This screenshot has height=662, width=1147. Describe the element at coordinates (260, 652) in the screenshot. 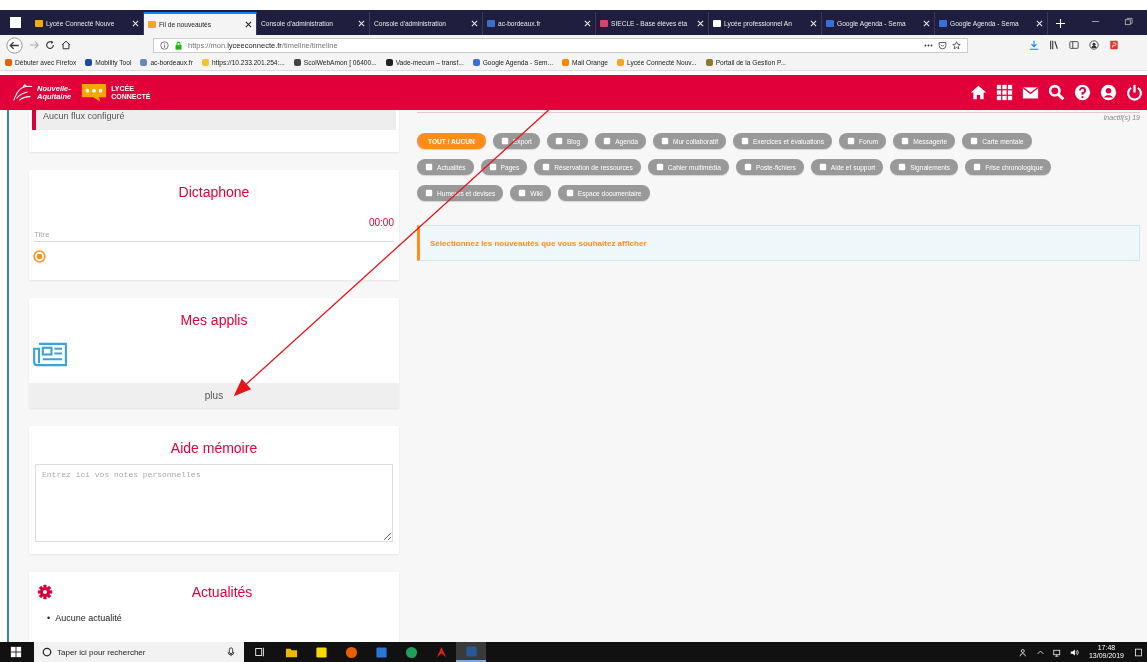

I see `task-view-icon` at that location.